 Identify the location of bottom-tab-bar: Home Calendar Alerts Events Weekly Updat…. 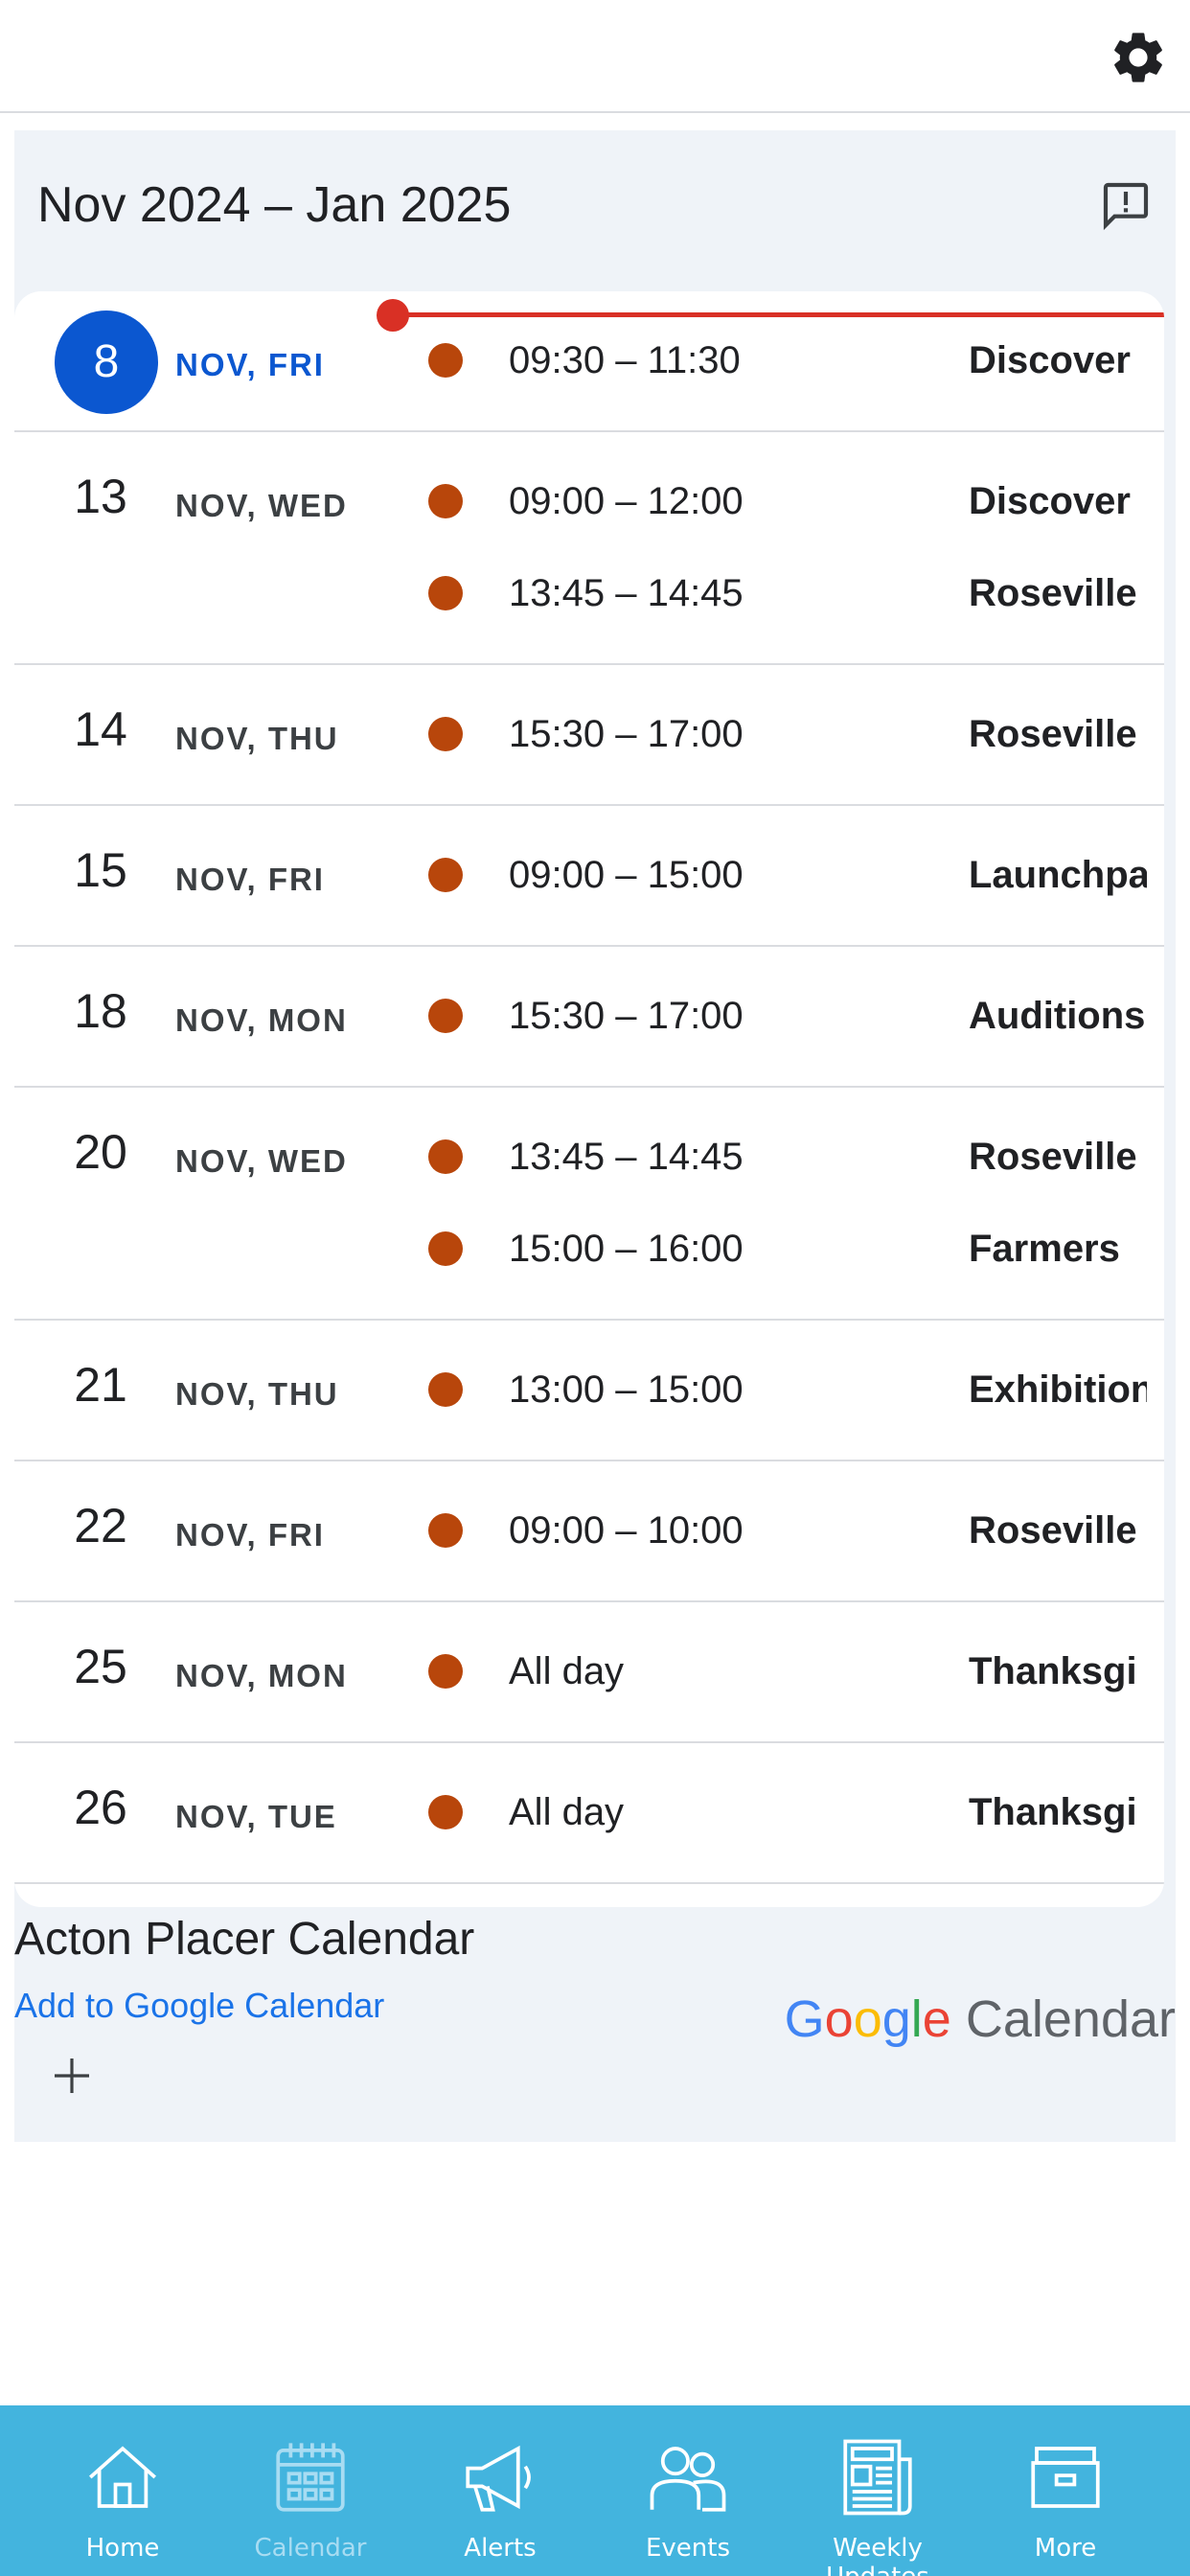
(595, 2490).